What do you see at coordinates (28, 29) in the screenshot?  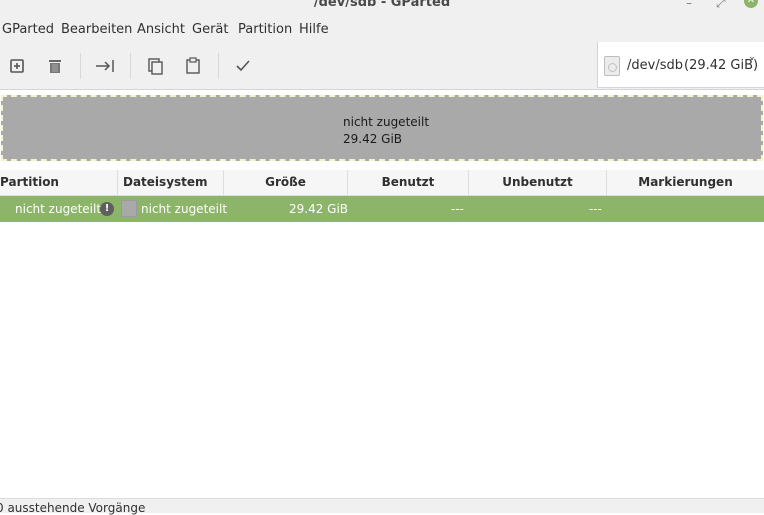 I see `menu-gparted: GParted` at bounding box center [28, 29].